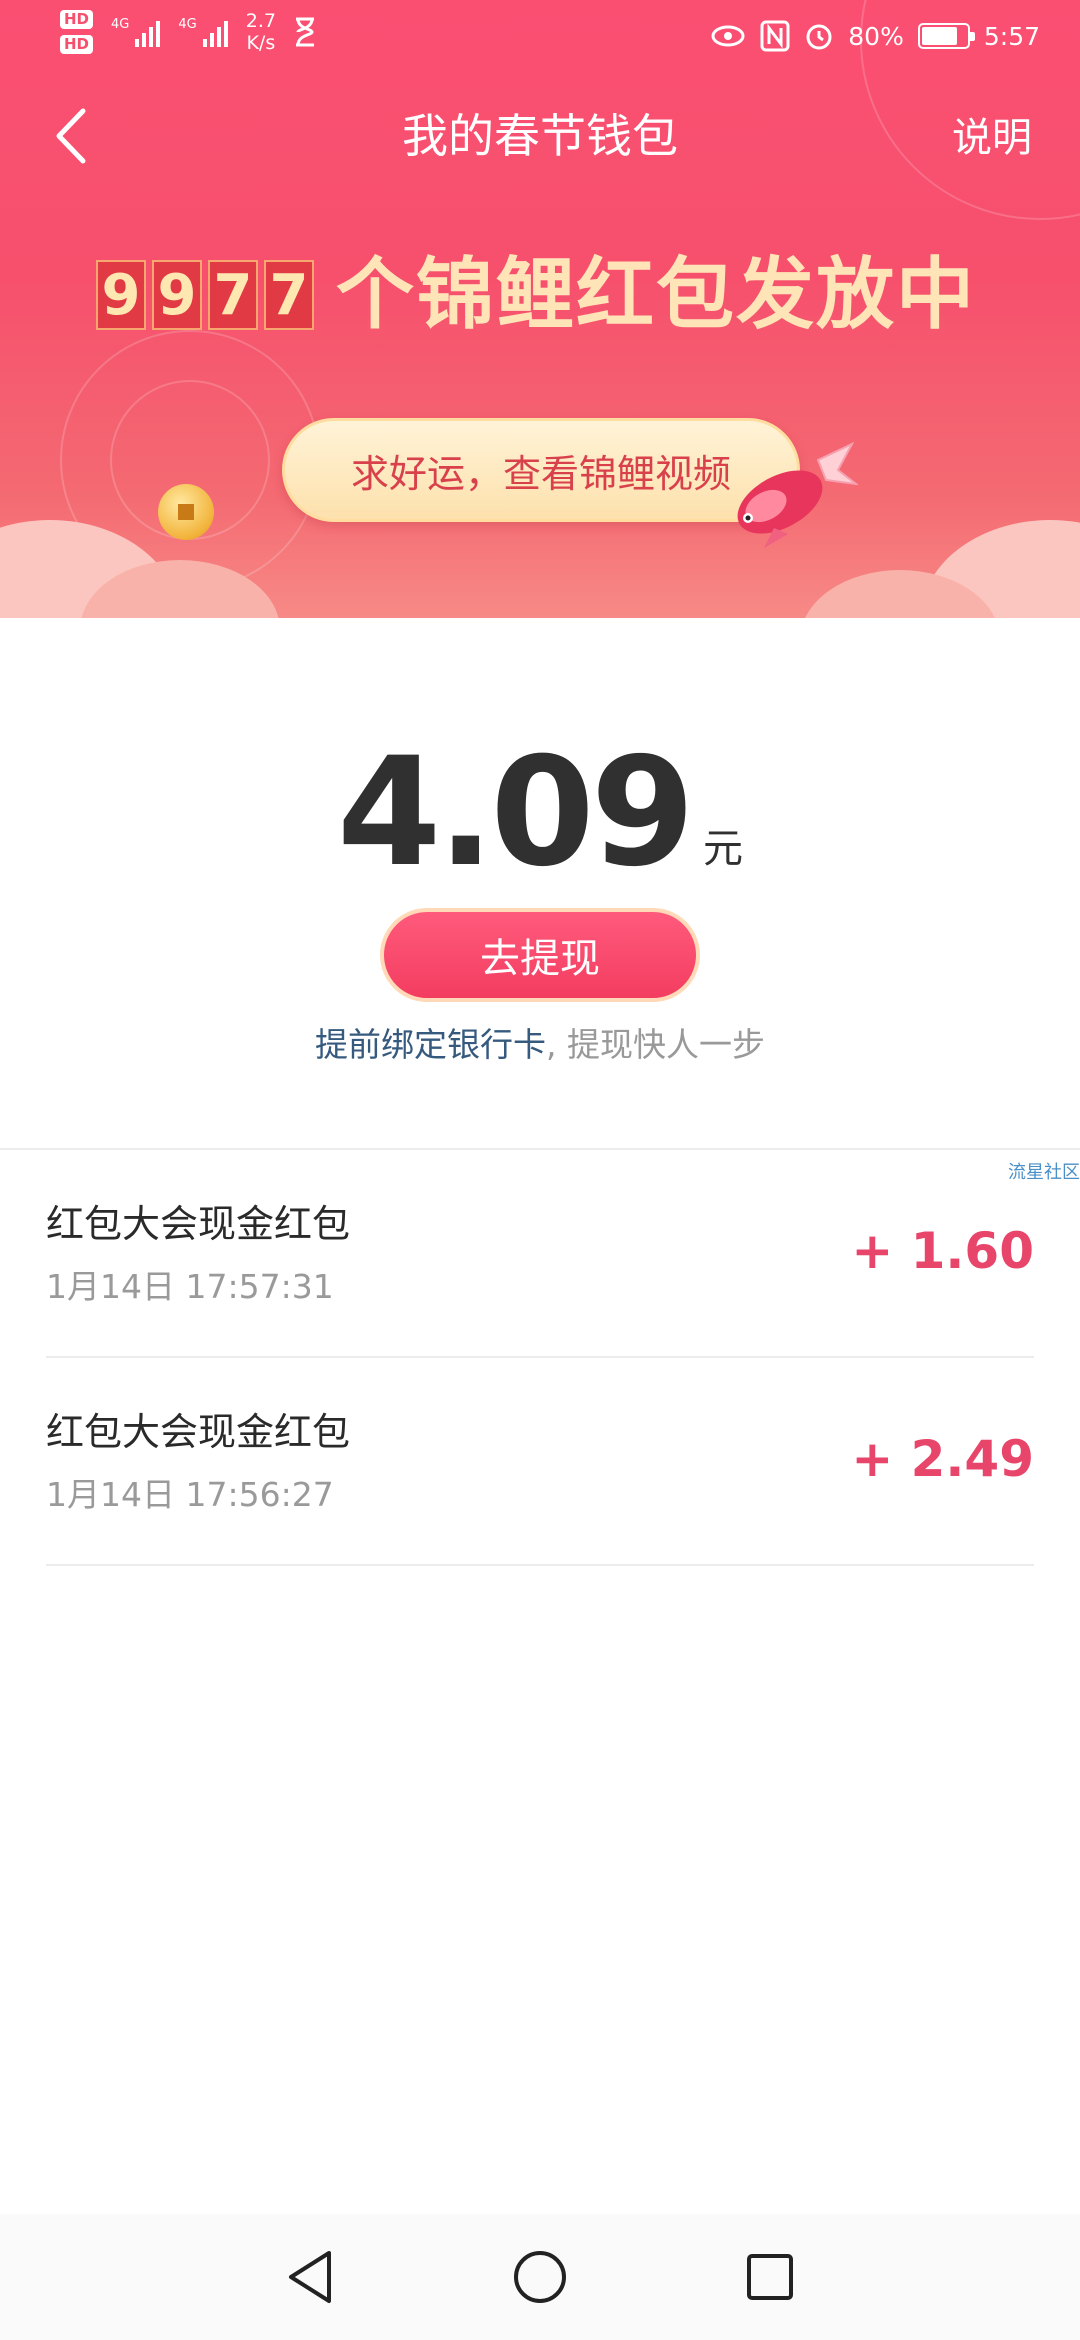 The height and width of the screenshot is (2340, 1080). I want to click on nav-recents-button, so click(770, 2277).